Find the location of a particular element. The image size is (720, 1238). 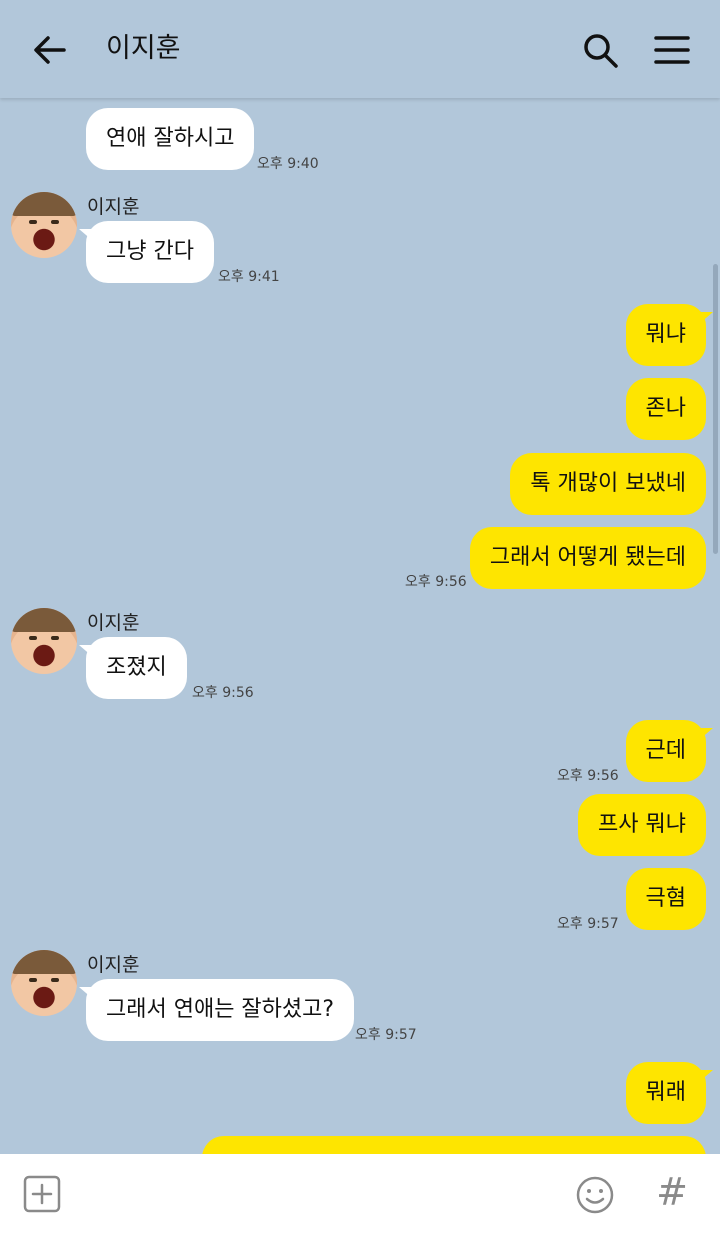

hashtag-button: # is located at coordinates (672, 1192).